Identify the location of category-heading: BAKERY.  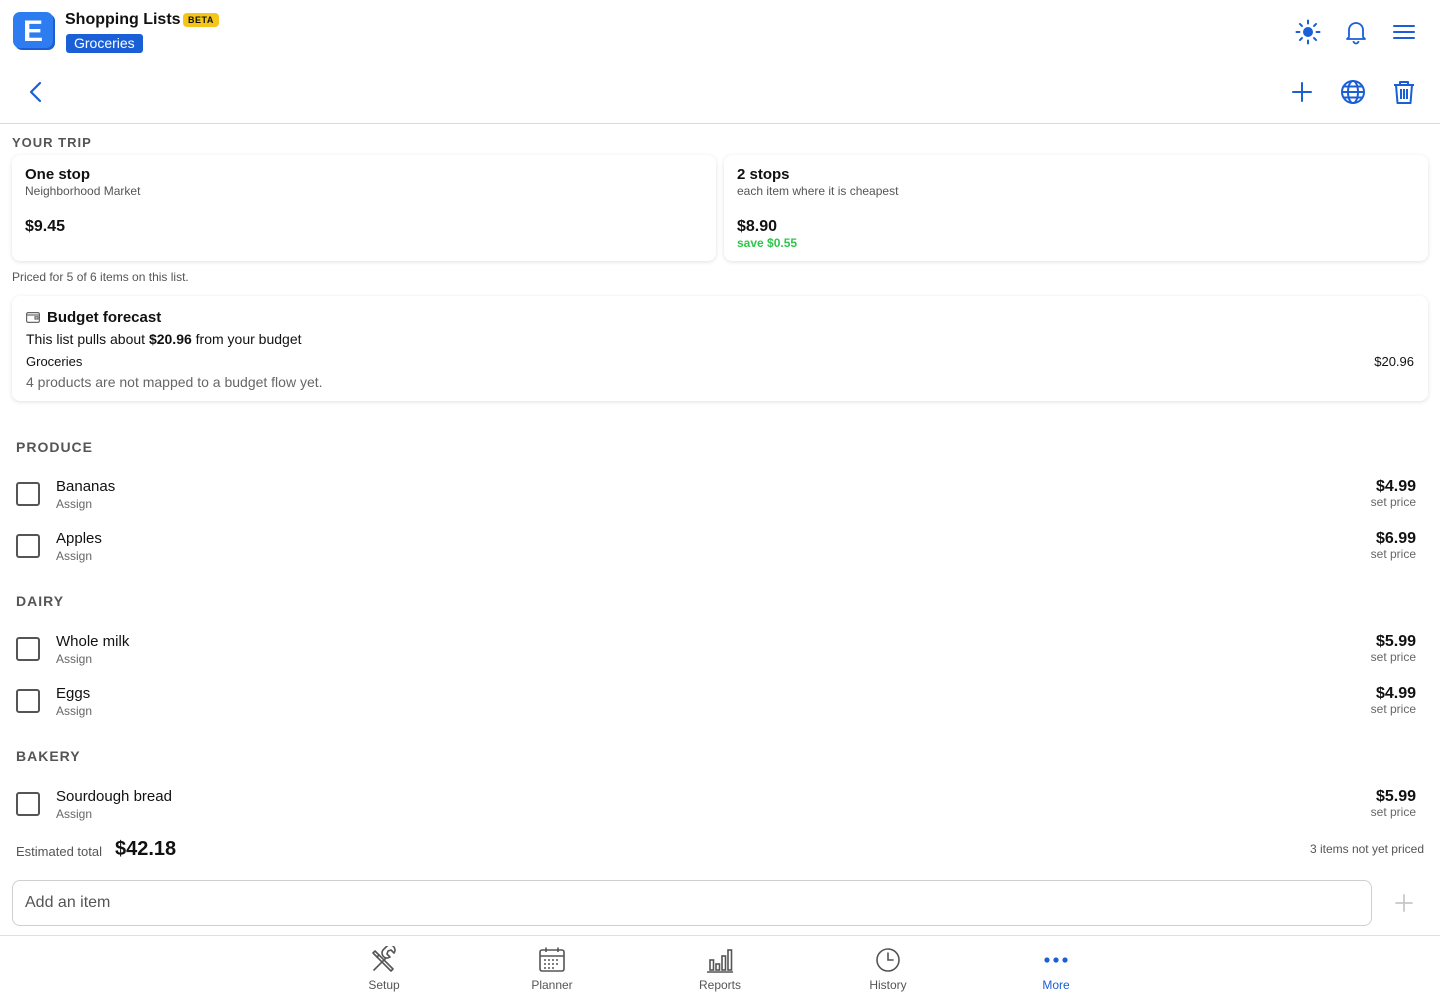
(48, 756).